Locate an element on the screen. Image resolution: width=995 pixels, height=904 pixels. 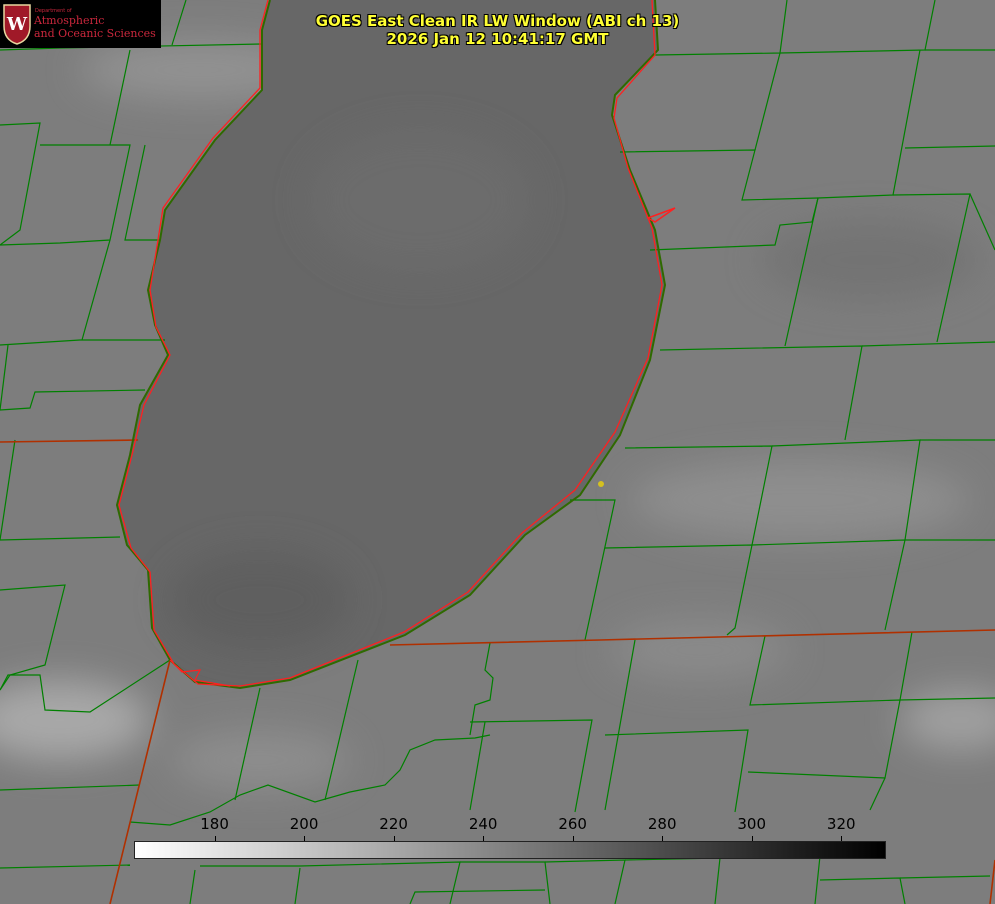
colorbar-tick-label: 280 is located at coordinates (662, 824).